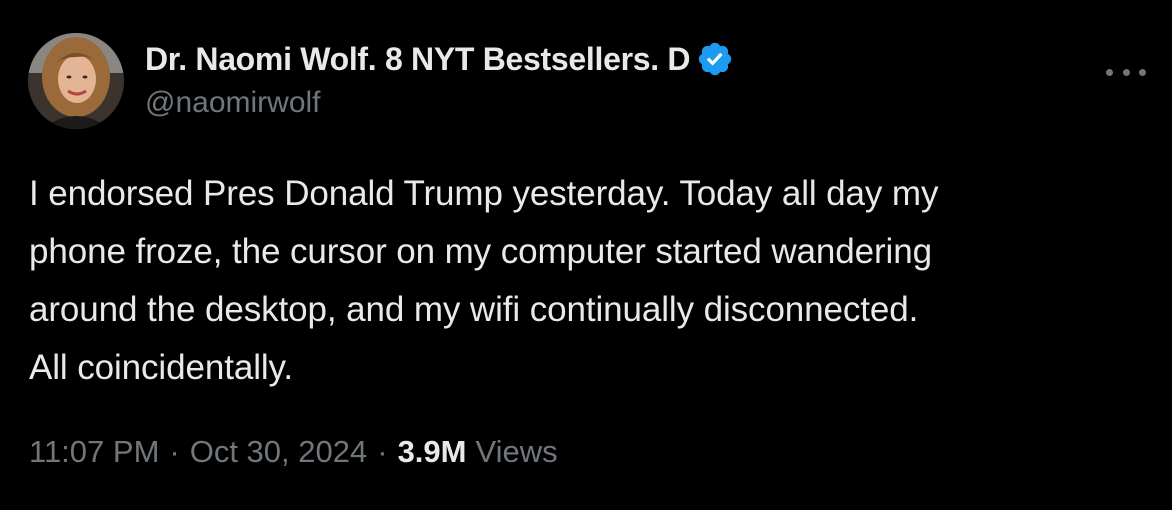 The image size is (1172, 510). I want to click on more-options-icon, so click(1126, 72).